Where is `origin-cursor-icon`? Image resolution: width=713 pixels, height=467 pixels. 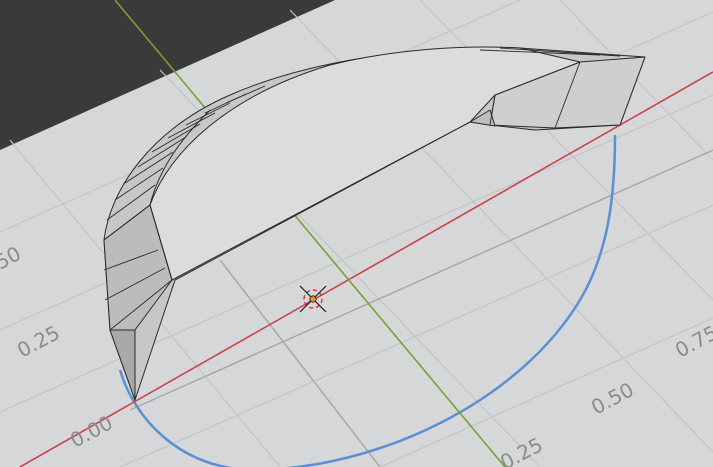
origin-cursor-icon is located at coordinates (313, 299).